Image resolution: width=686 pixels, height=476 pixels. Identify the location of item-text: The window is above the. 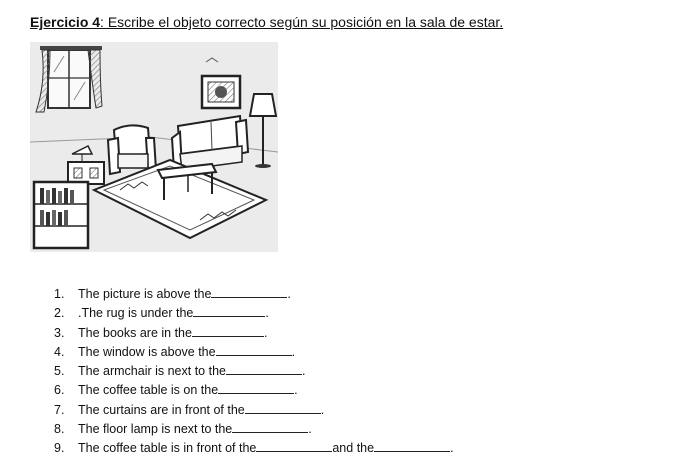
(147, 351).